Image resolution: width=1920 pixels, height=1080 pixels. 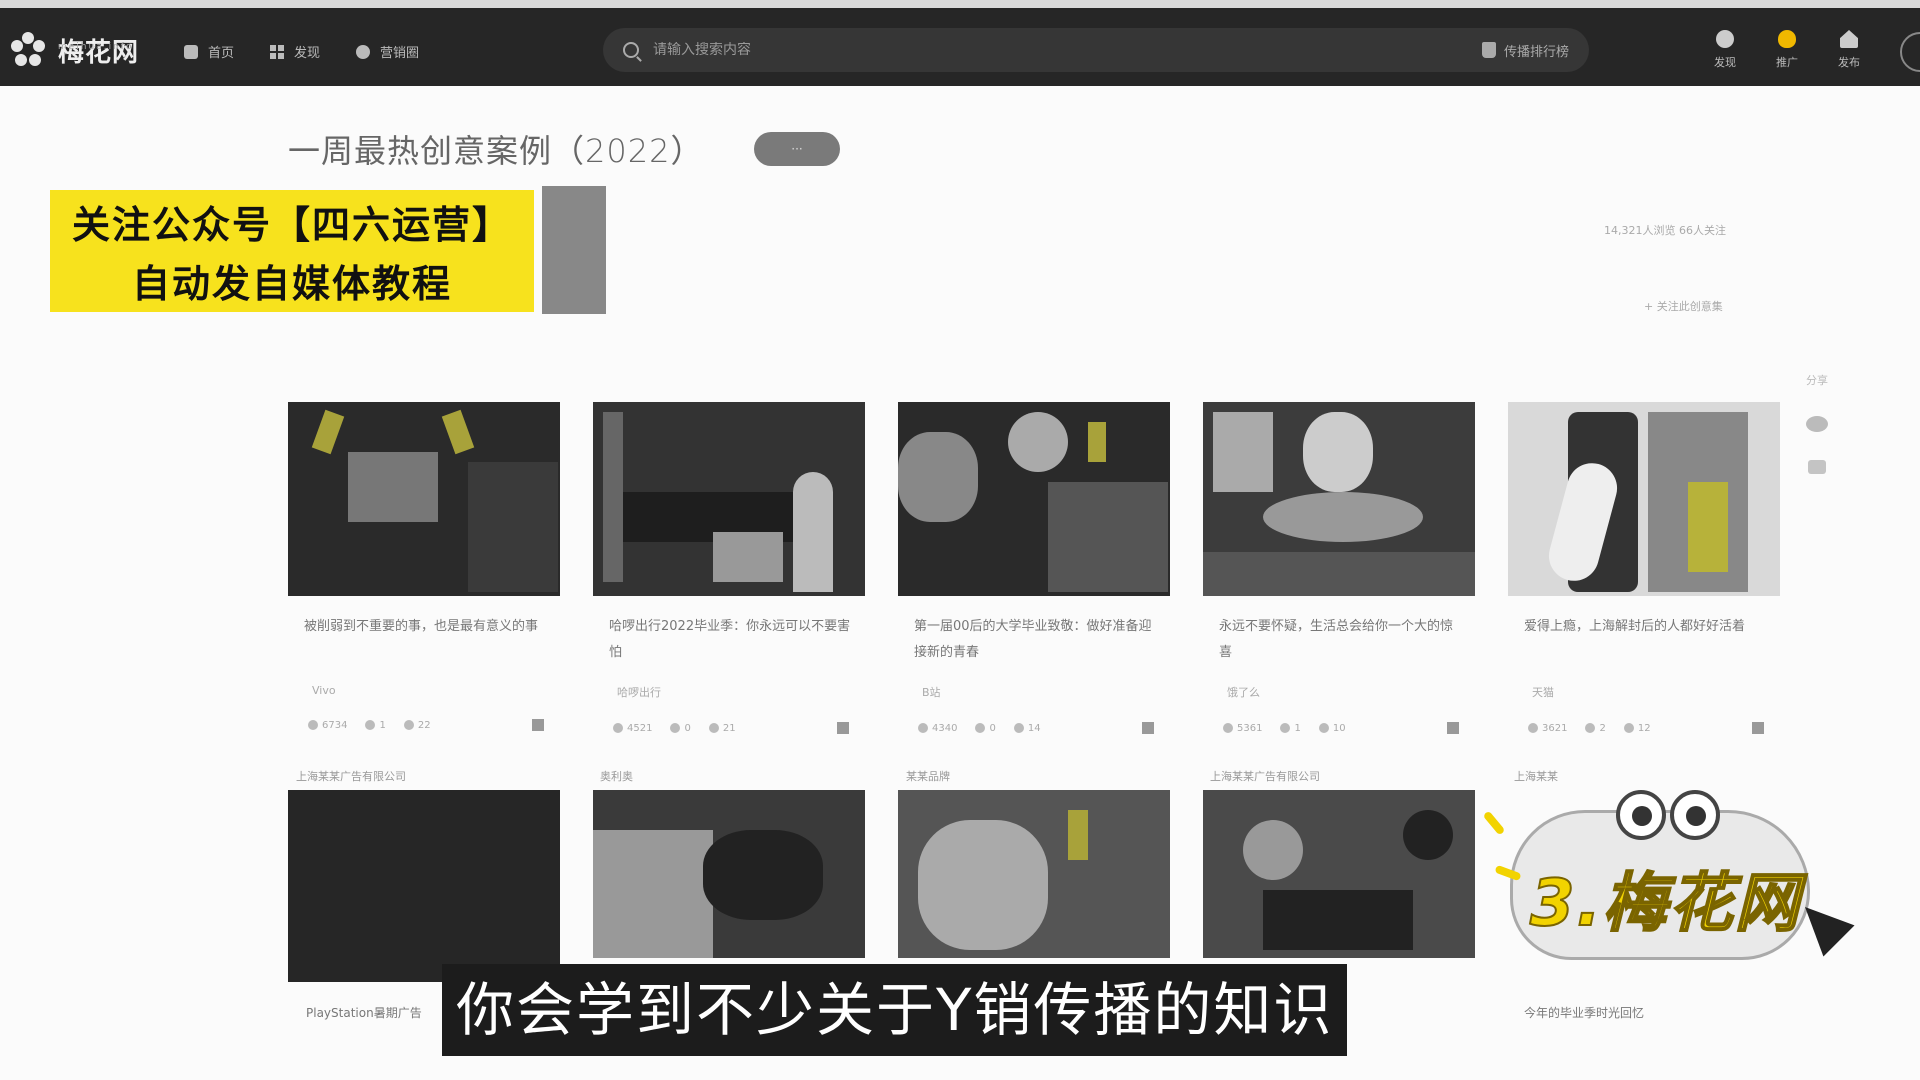 I want to click on case-stats: 3621 2 12, so click(x=1644, y=728).